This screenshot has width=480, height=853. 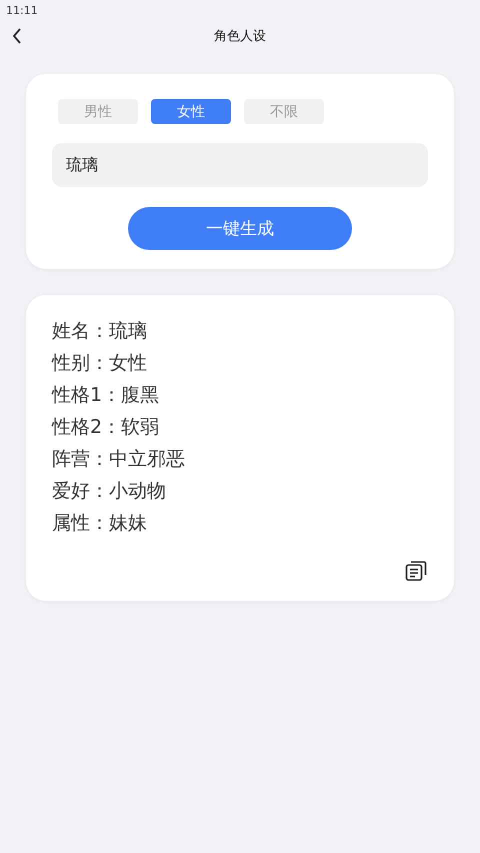 What do you see at coordinates (416, 570) in the screenshot?
I see `copy-icon` at bounding box center [416, 570].